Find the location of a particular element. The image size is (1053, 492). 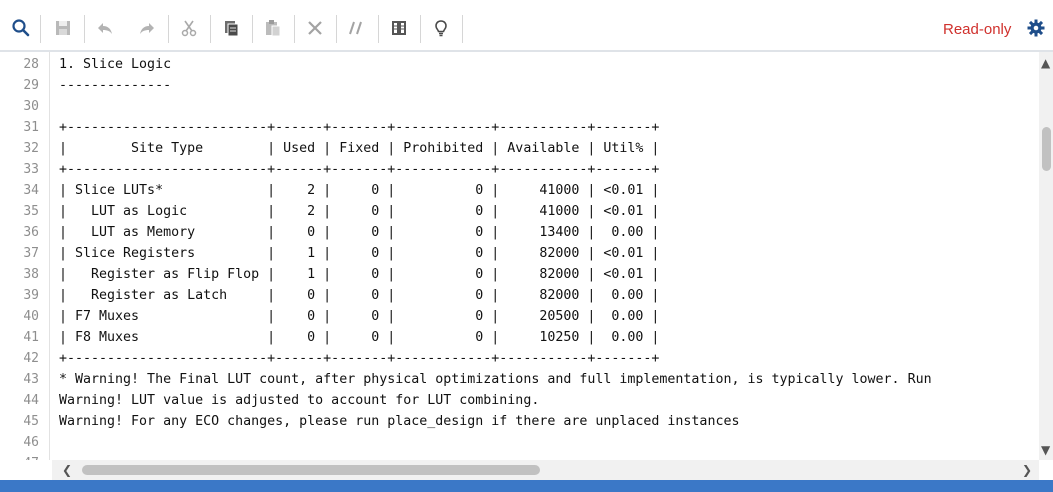

lightbulb-icon is located at coordinates (441, 28).